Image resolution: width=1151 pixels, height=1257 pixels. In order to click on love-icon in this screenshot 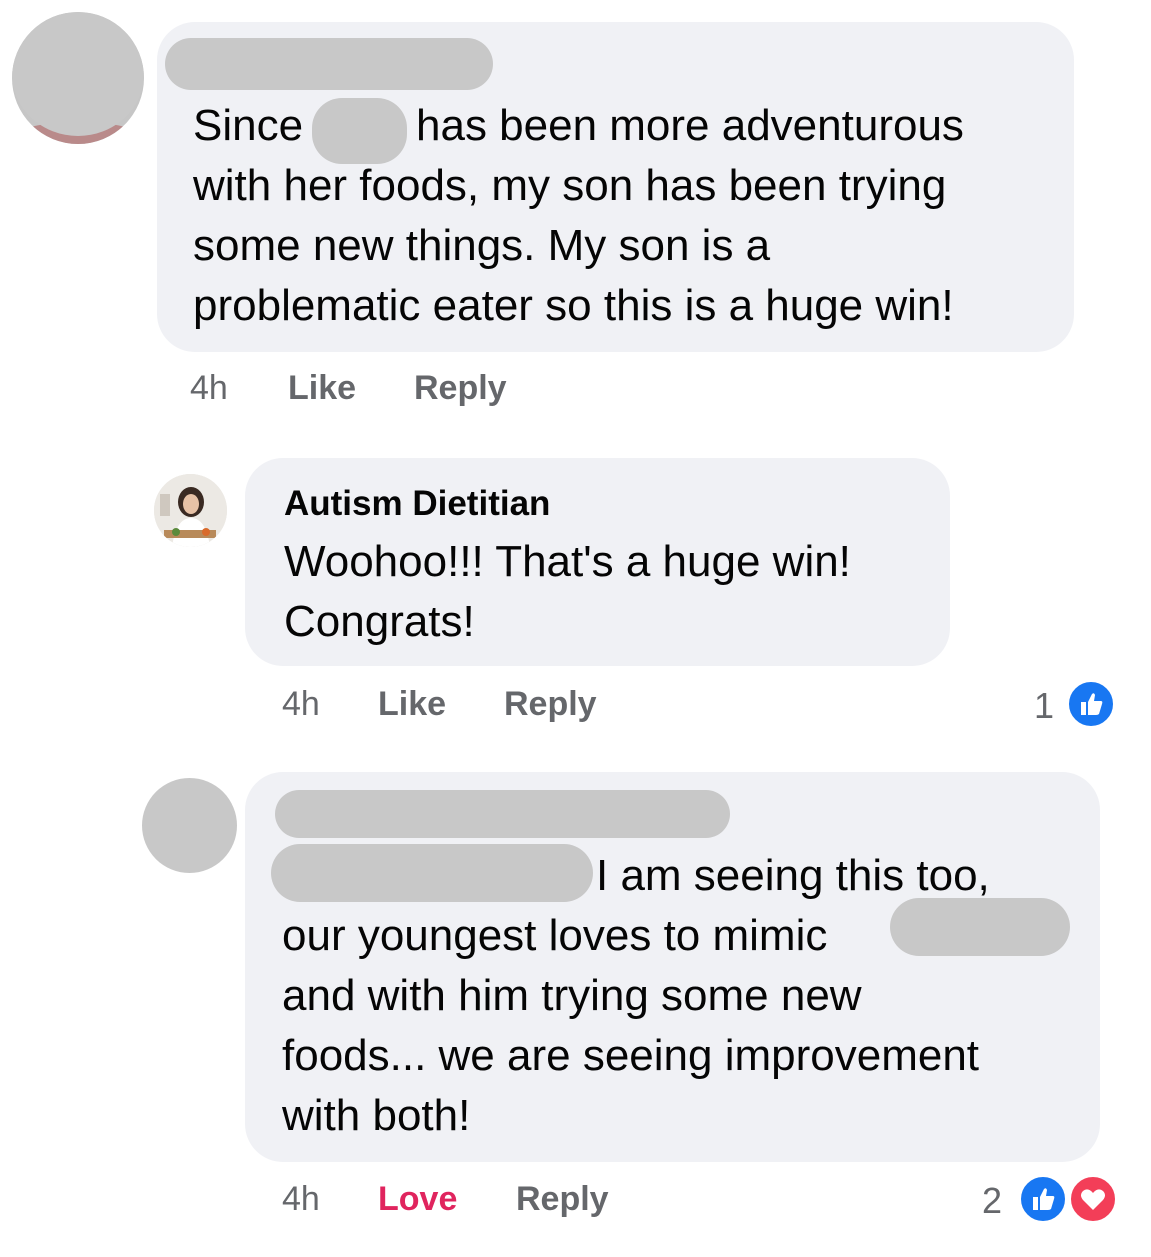, I will do `click(1093, 1199)`.